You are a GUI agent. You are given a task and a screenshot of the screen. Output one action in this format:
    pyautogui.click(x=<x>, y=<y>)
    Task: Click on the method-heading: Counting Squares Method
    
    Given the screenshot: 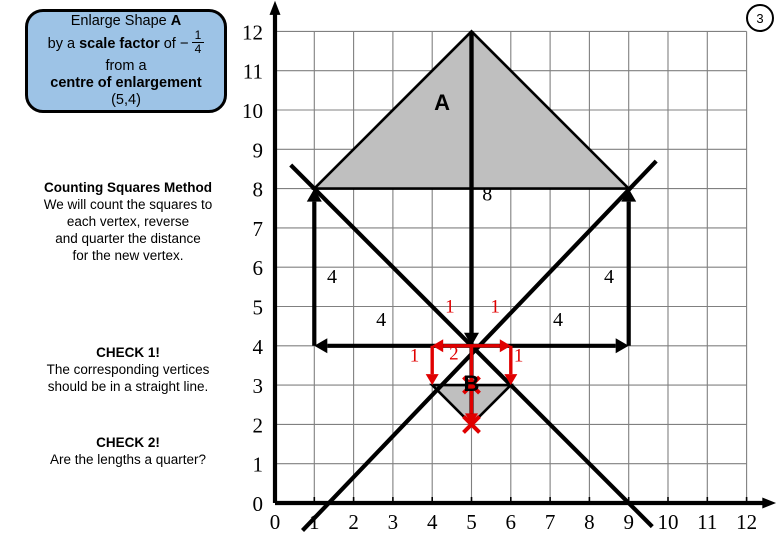 What is the action you would take?
    pyautogui.click(x=128, y=187)
    